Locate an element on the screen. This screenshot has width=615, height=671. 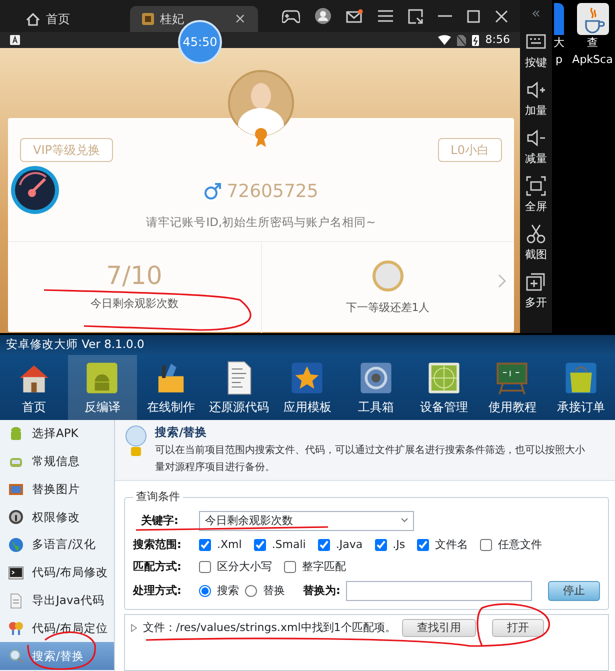
sidebar-item: 常规信息 is located at coordinates (57, 462).